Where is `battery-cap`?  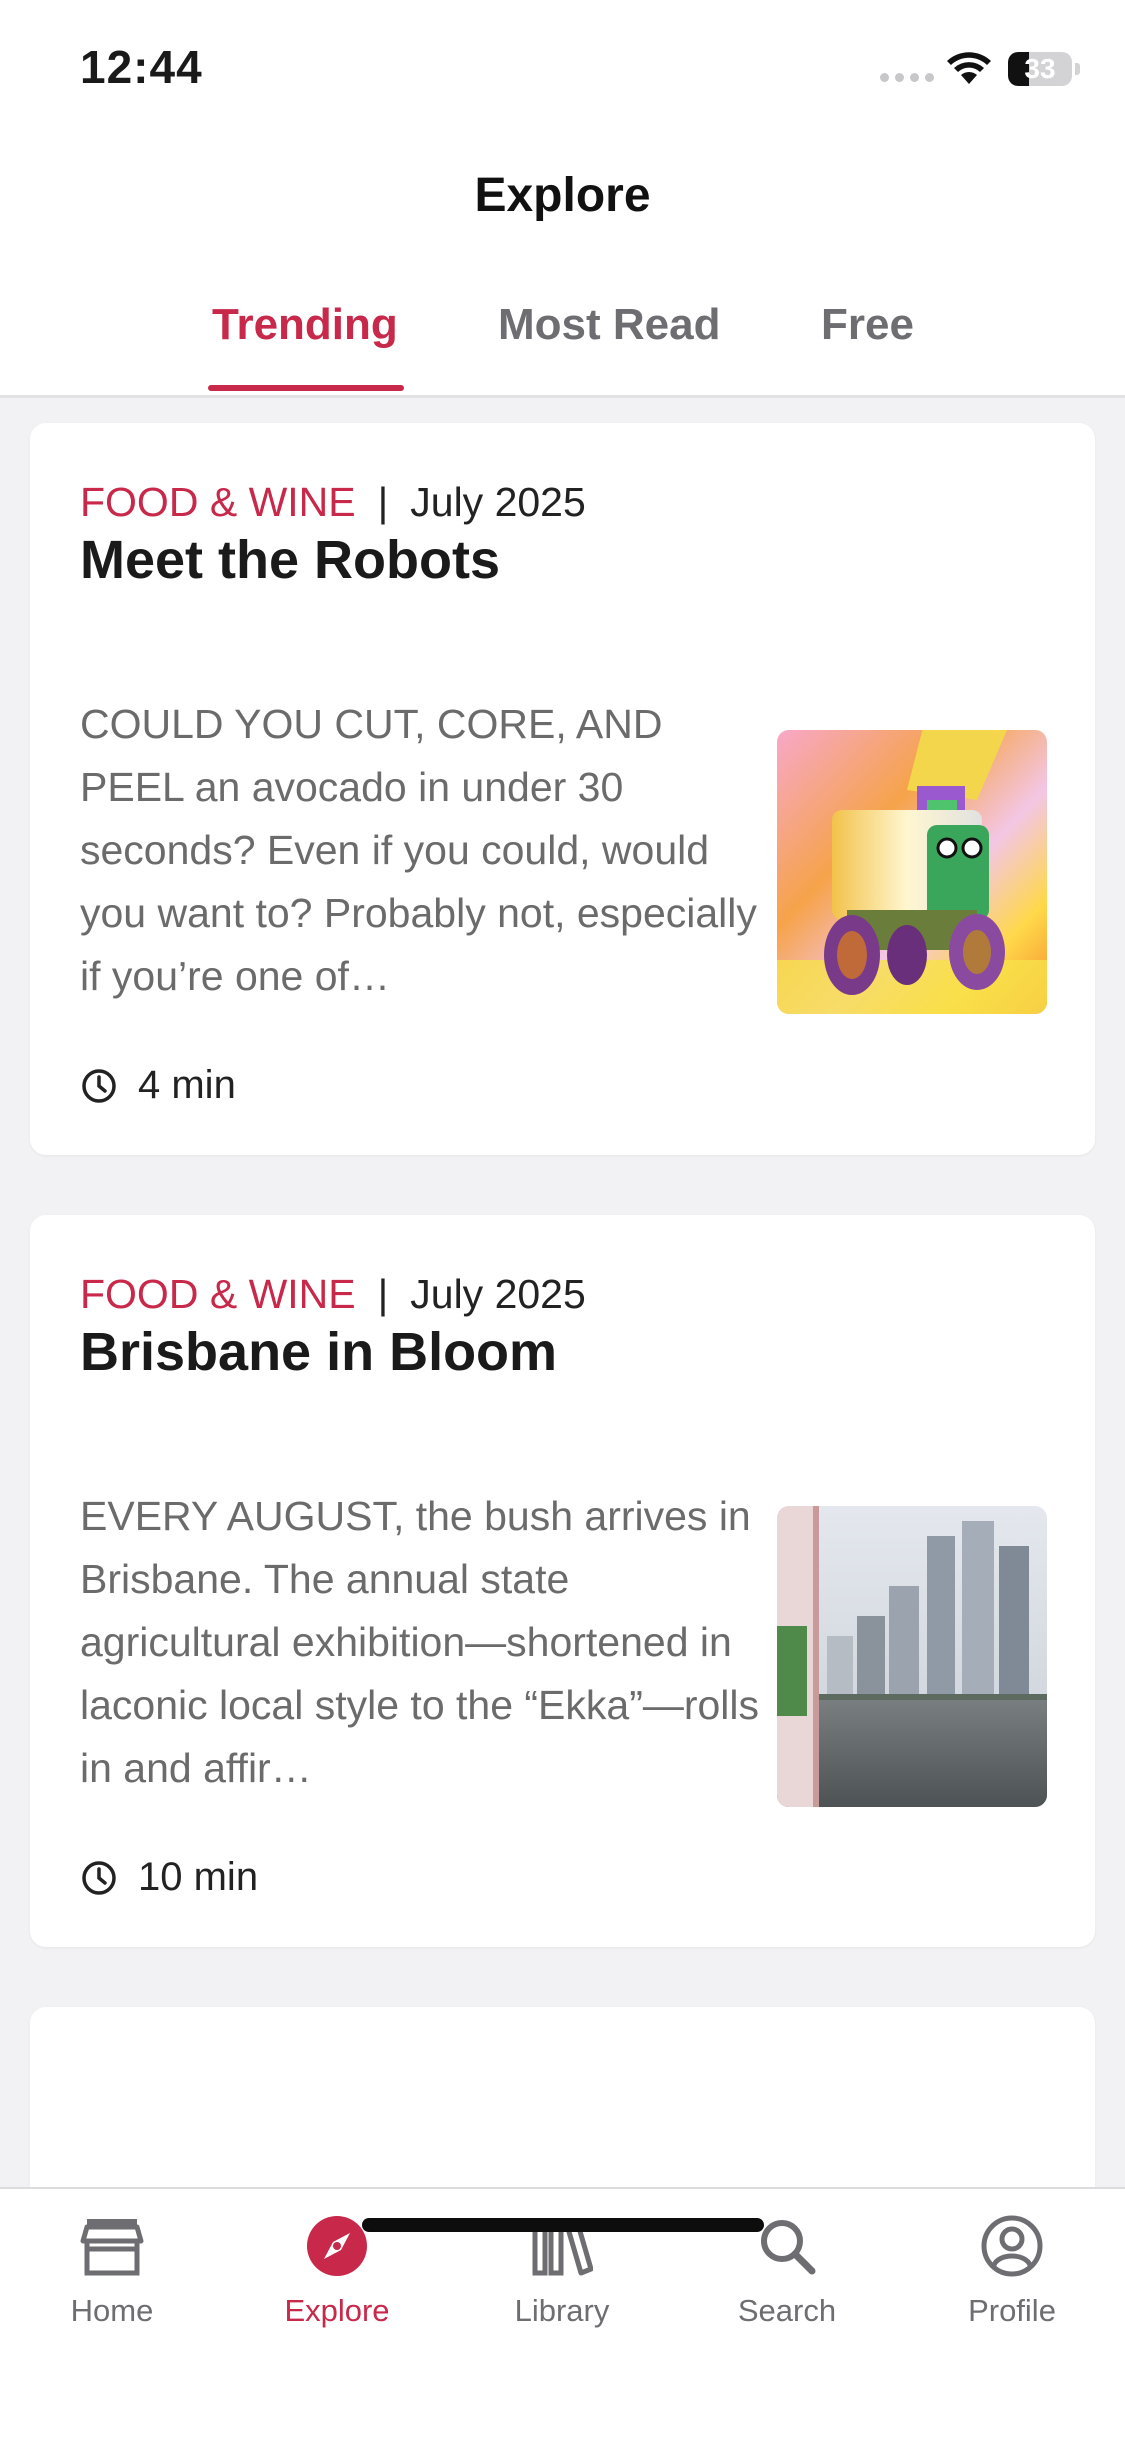
battery-cap is located at coordinates (1077, 69).